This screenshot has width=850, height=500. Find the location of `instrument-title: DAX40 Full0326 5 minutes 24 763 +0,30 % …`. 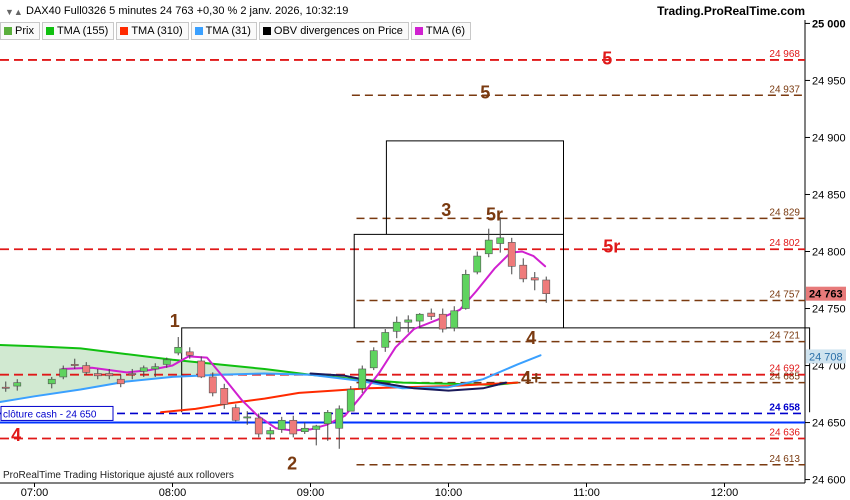

instrument-title: DAX40 Full0326 5 minutes 24 763 +0,30 % … is located at coordinates (187, 11).